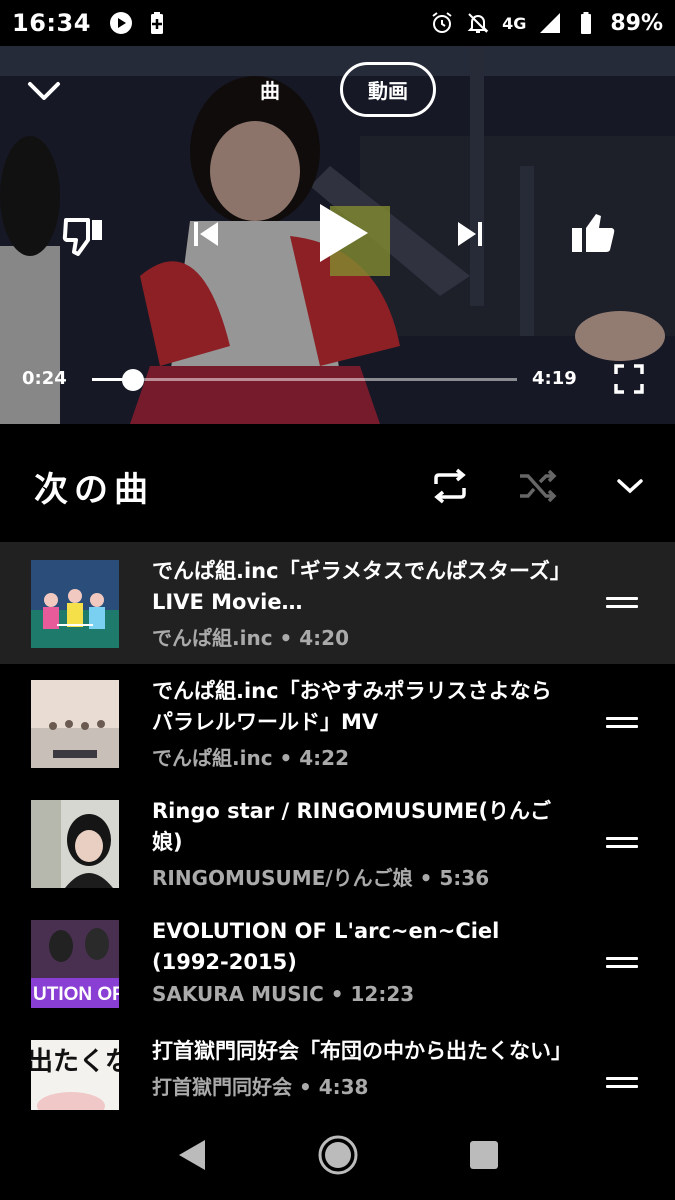 Image resolution: width=675 pixels, height=1200 pixels. Describe the element at coordinates (44, 91) in the screenshot. I see `collapse-player-button` at that location.